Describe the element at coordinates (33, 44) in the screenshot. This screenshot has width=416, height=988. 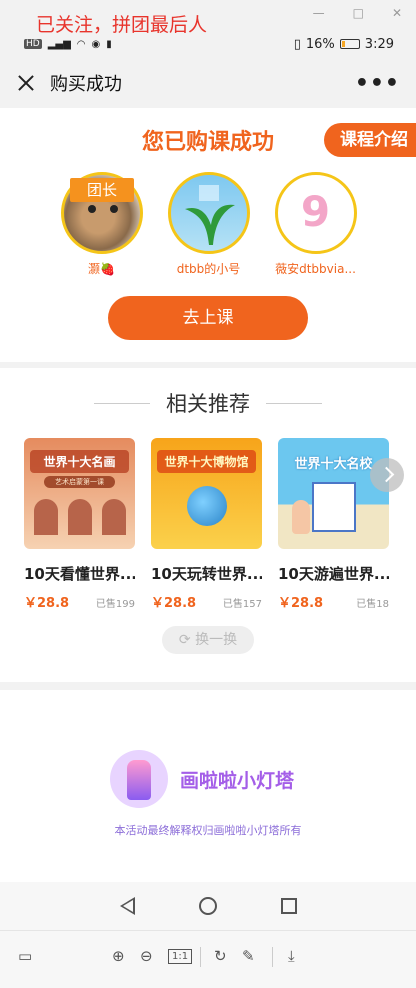
I see `network-badge: HD` at that location.